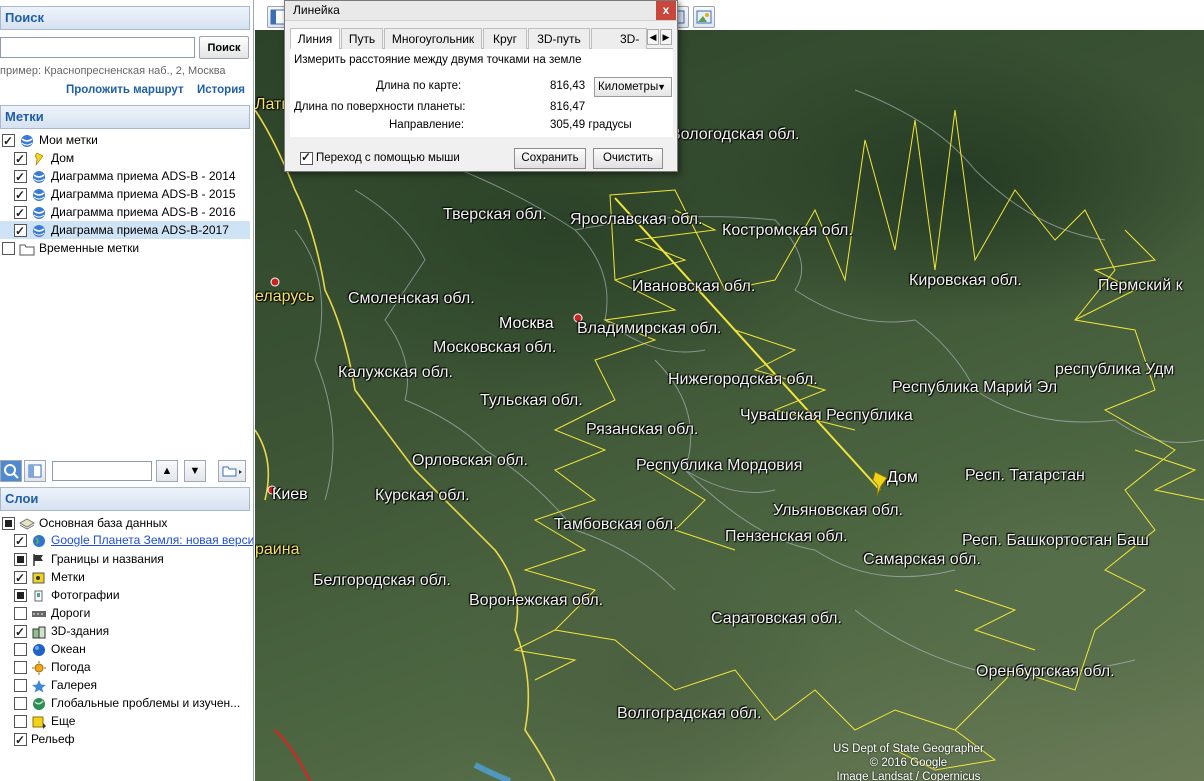 This screenshot has height=781, width=1204. I want to click on layer-roads: Дороги, so click(133, 613).